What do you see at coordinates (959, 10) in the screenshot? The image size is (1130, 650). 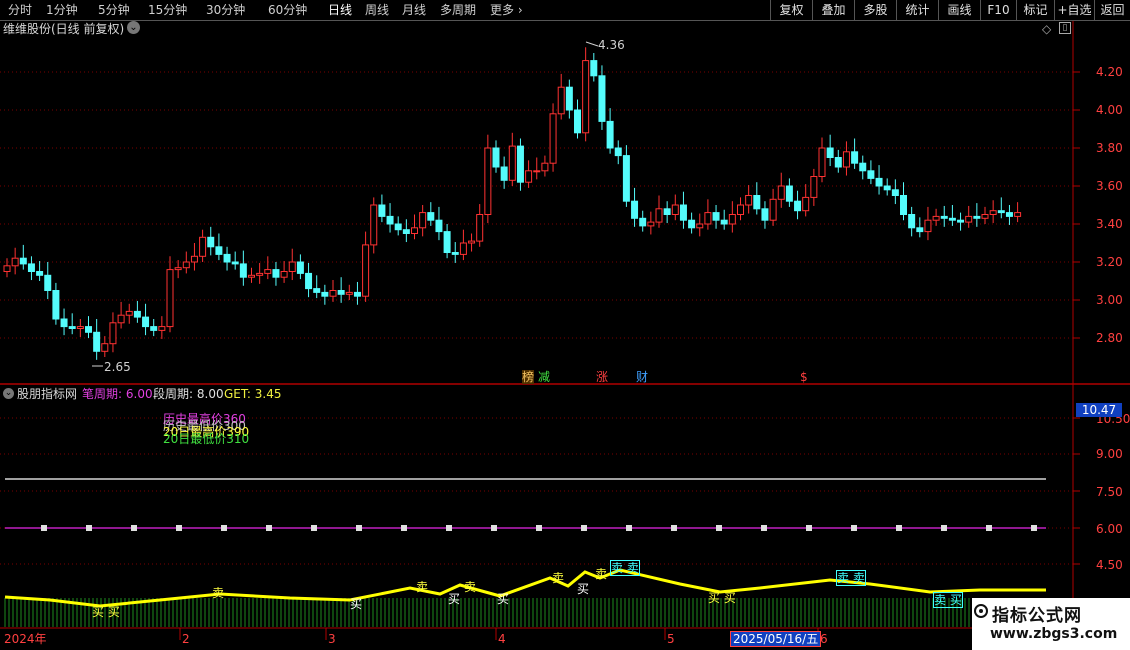 I see `draw-line-button: 画线` at bounding box center [959, 10].